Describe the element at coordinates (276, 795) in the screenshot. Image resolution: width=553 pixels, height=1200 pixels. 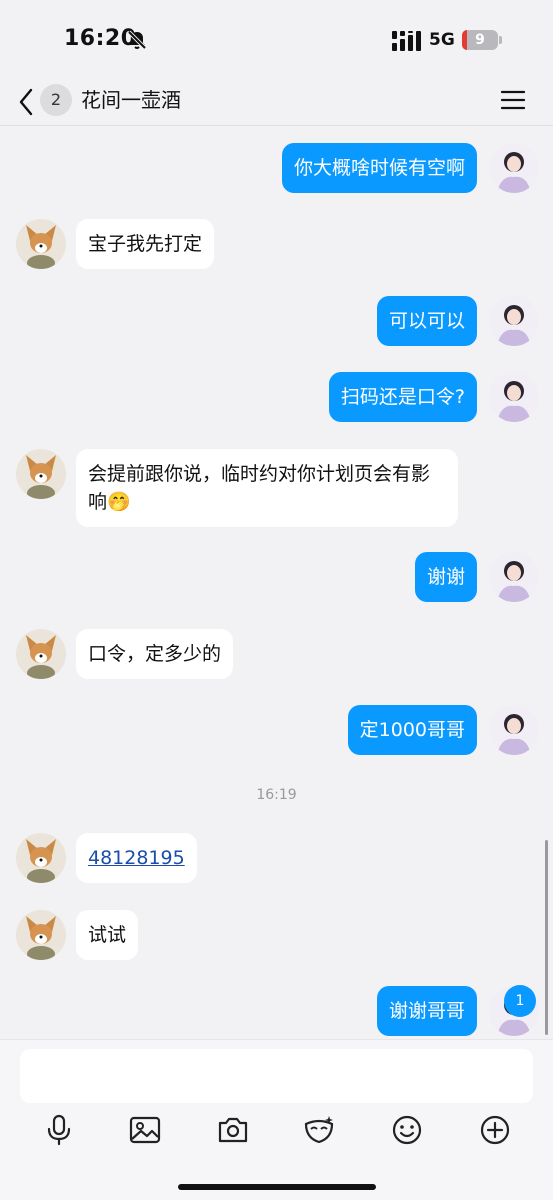
I see `message-timestamp: 16:19` at that location.